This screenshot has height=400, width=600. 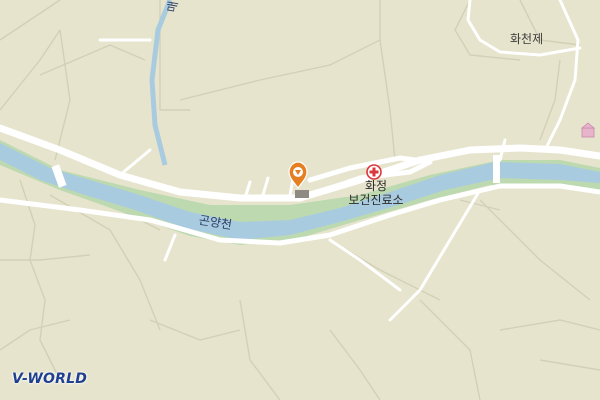 What do you see at coordinates (172, 7) in the screenshot?
I see `stream-label: 매` at bounding box center [172, 7].